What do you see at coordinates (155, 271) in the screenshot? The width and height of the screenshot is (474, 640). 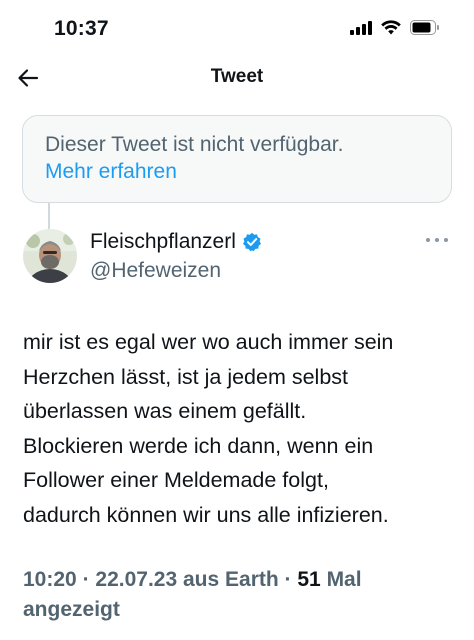 I see `author-handle: @Hefeweizen` at bounding box center [155, 271].